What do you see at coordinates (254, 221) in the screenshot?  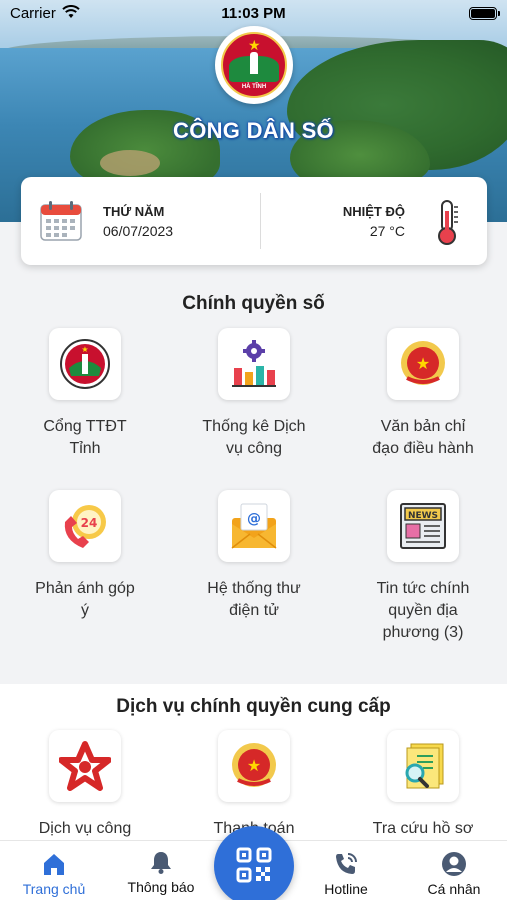 I see `date-weather-card: THỨ NĂM 06/07/2023 NHIỆT ĐỘ 27 °C` at bounding box center [254, 221].